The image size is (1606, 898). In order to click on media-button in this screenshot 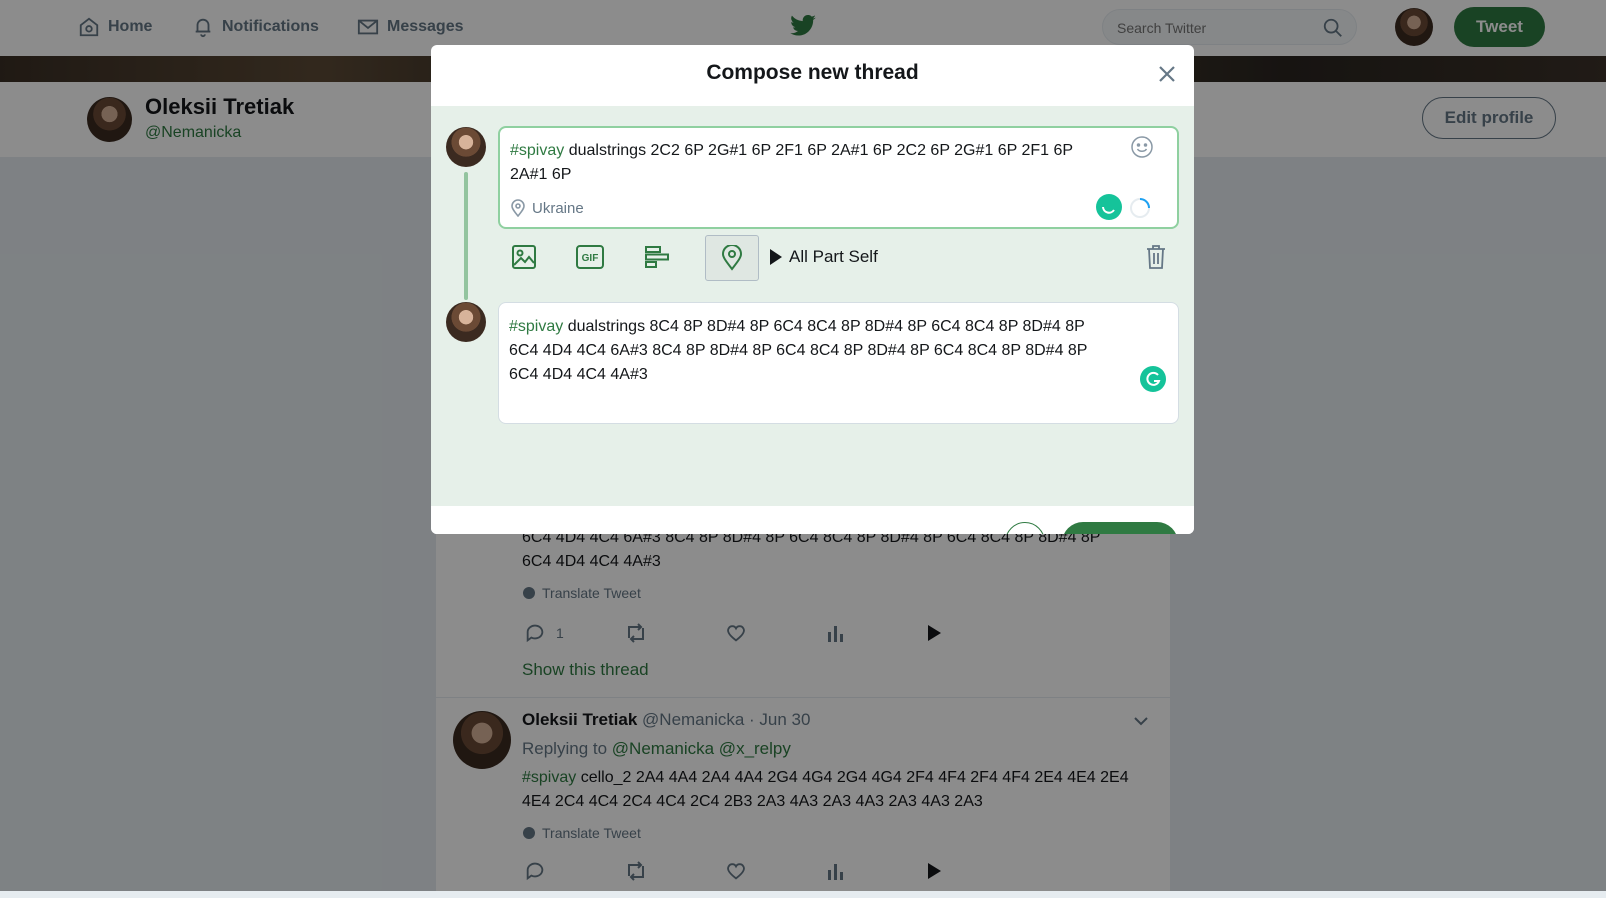, I will do `click(524, 257)`.